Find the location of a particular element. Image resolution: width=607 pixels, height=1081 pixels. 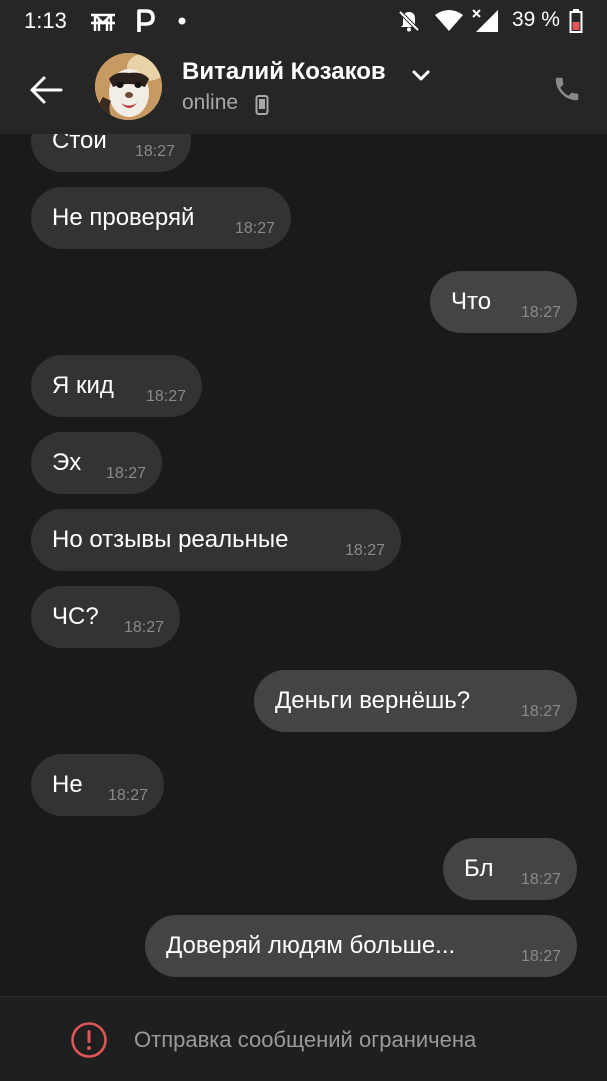

message-bubble-incoming: Но отзывы реальные 18:27 is located at coordinates (216, 540).